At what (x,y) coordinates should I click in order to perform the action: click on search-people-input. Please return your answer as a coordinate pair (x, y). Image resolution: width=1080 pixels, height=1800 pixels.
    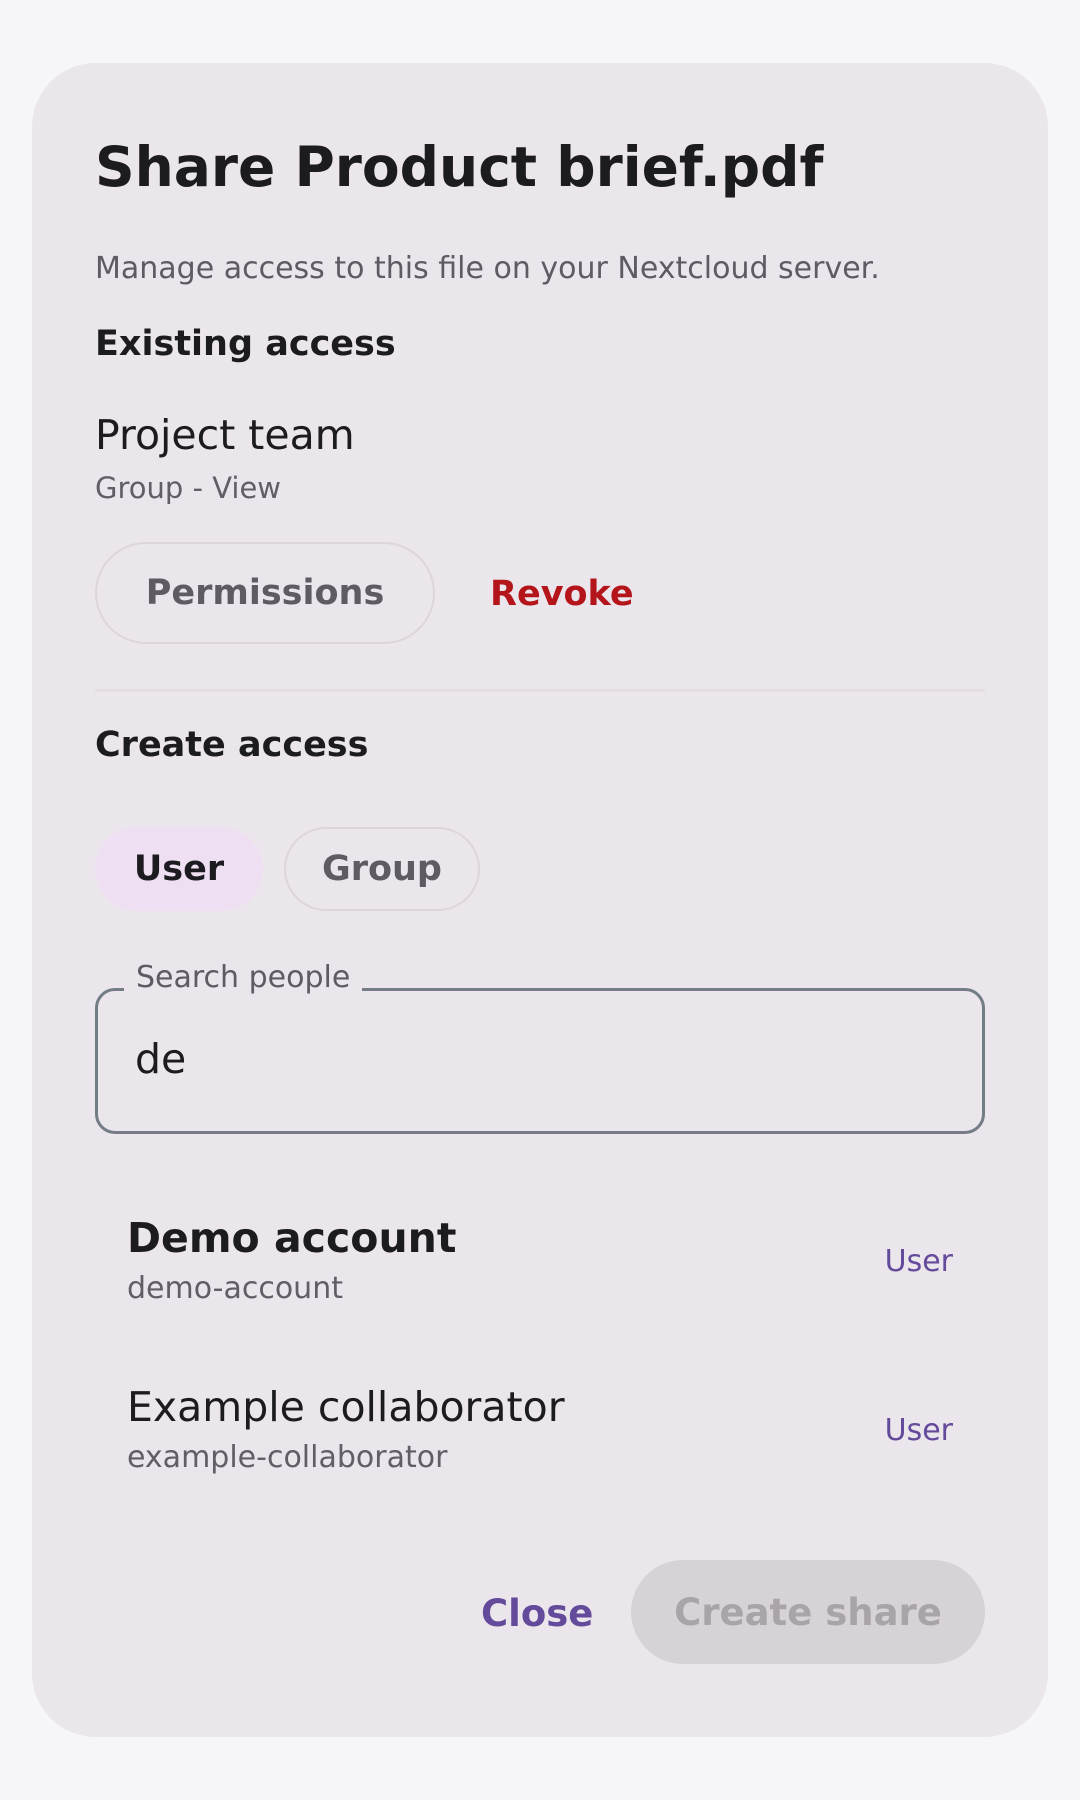
    Looking at the image, I should click on (535, 1059).